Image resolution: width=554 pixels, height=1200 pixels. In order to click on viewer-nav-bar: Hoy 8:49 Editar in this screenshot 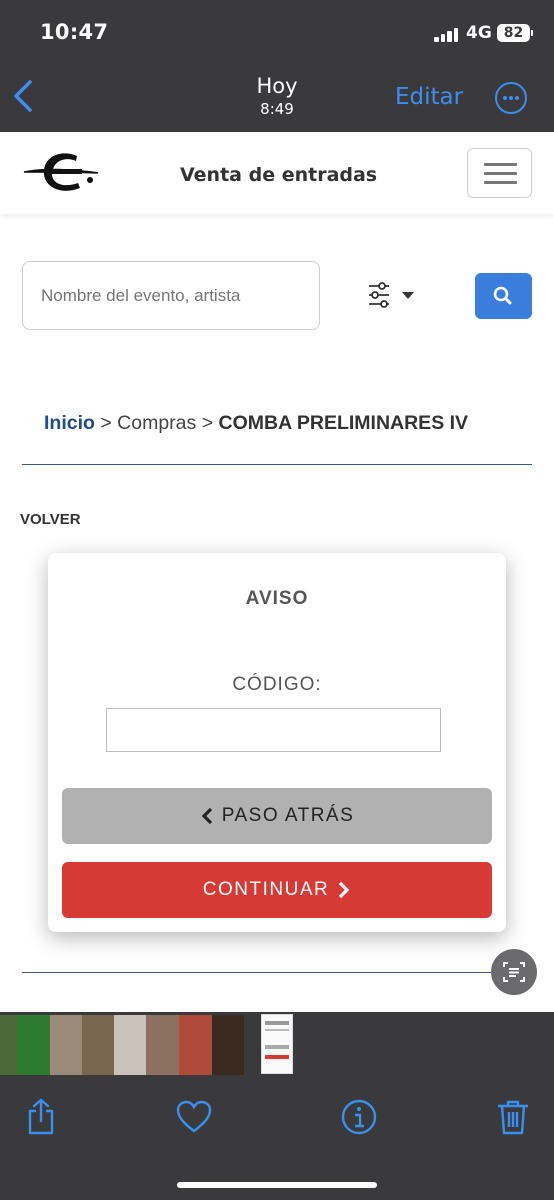, I will do `click(277, 98)`.